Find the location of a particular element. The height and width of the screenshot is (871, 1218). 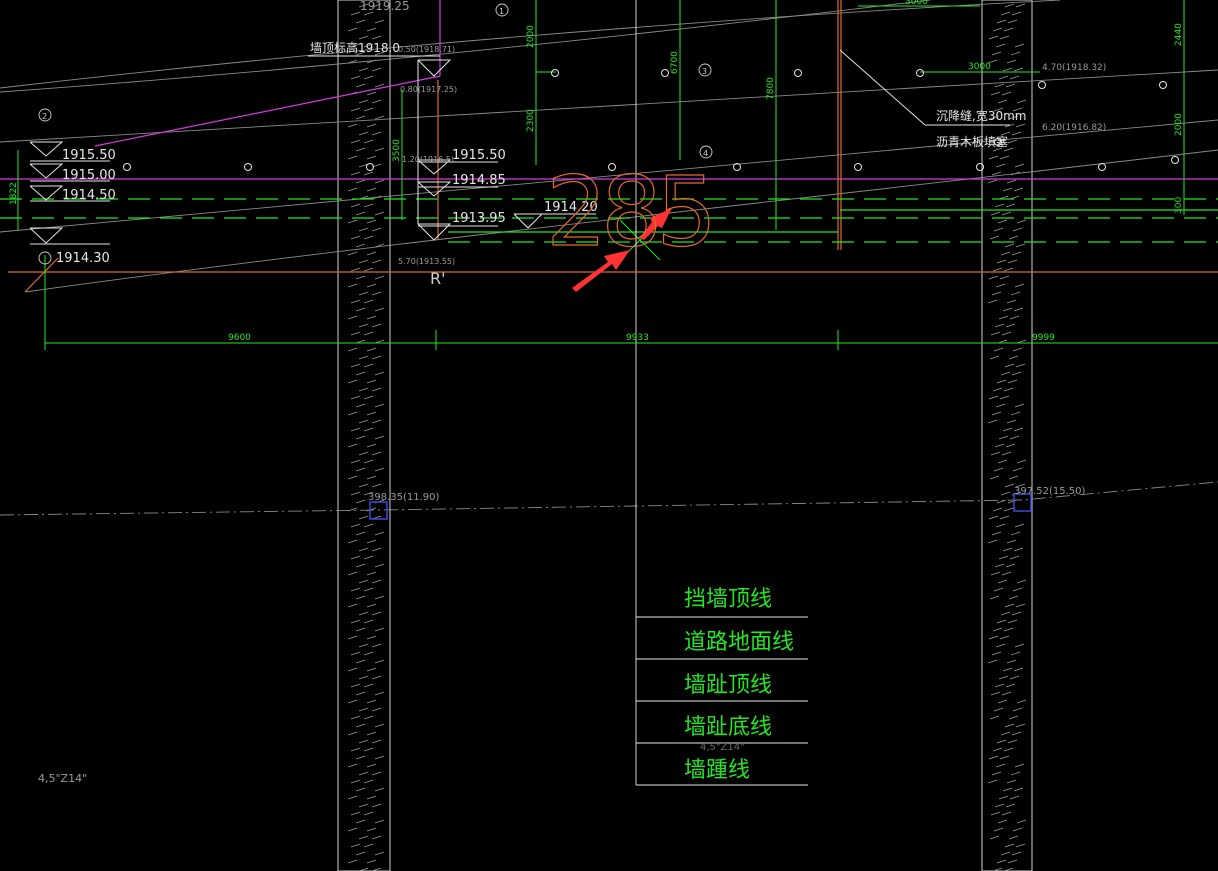

dim-v-3500: 3500 is located at coordinates (397, 150).